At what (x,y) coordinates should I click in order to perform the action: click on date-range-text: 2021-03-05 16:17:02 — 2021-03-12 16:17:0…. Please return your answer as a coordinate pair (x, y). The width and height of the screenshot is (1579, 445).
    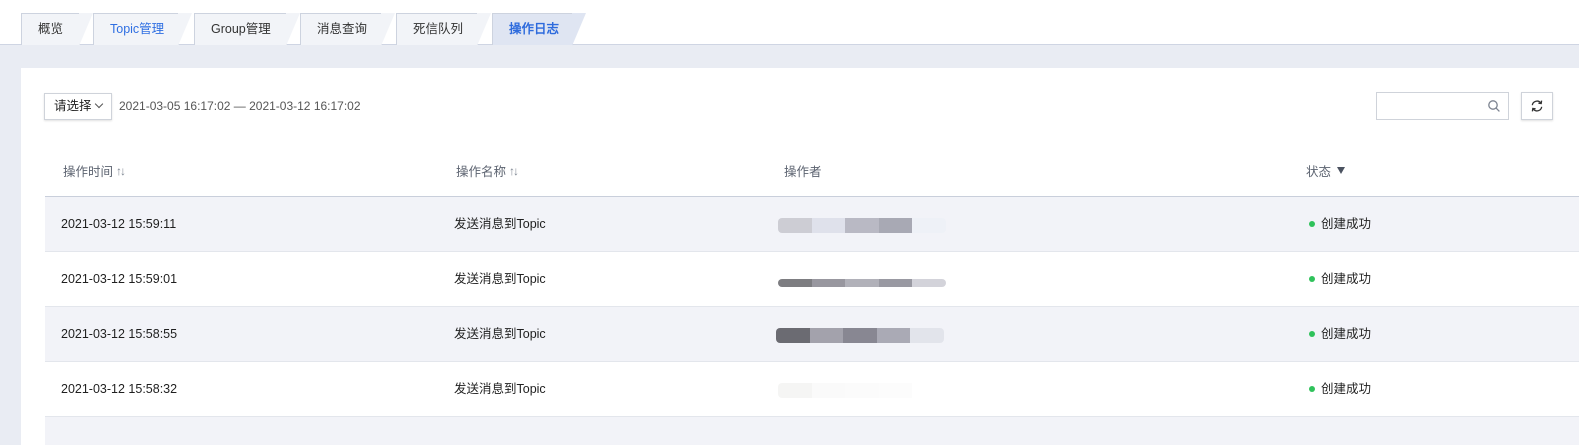
    Looking at the image, I should click on (240, 106).